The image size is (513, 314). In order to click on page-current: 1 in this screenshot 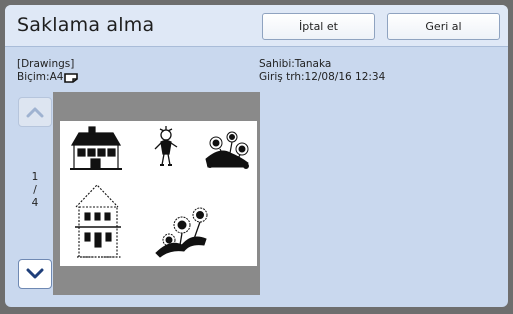, I will do `click(35, 177)`.